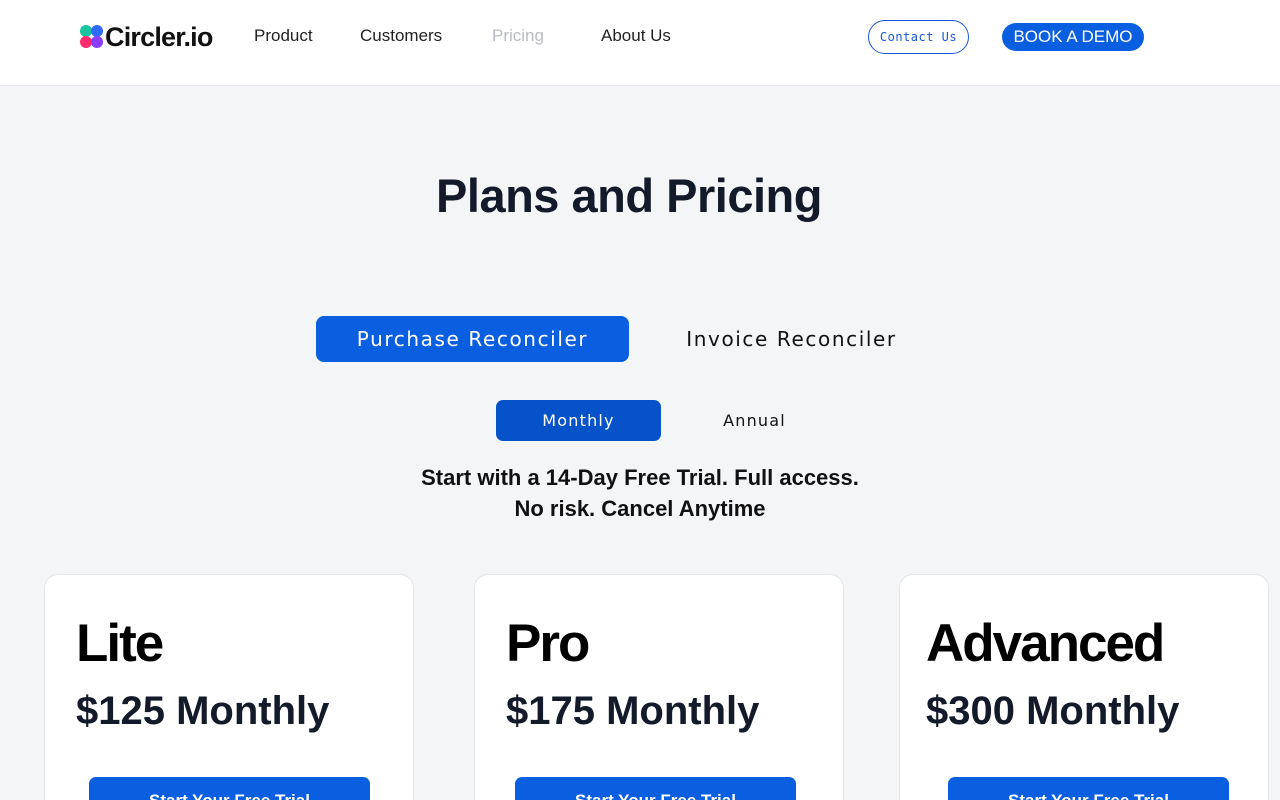  I want to click on page-title: Plans and Pricing, so click(629, 195).